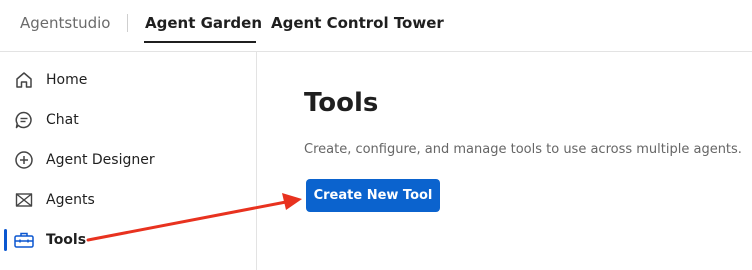  Describe the element at coordinates (203, 23) in the screenshot. I see `tab-agent-garden: Agent Garden` at that location.